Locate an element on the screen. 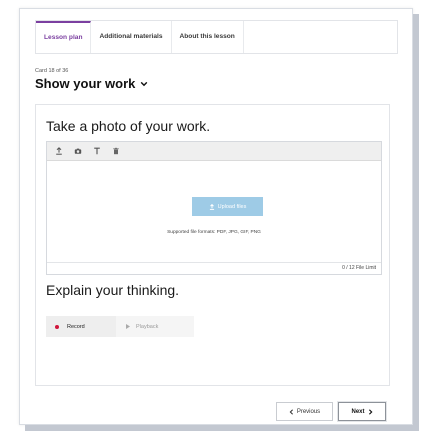  audio-recorder: Record Playback is located at coordinates (120, 326).